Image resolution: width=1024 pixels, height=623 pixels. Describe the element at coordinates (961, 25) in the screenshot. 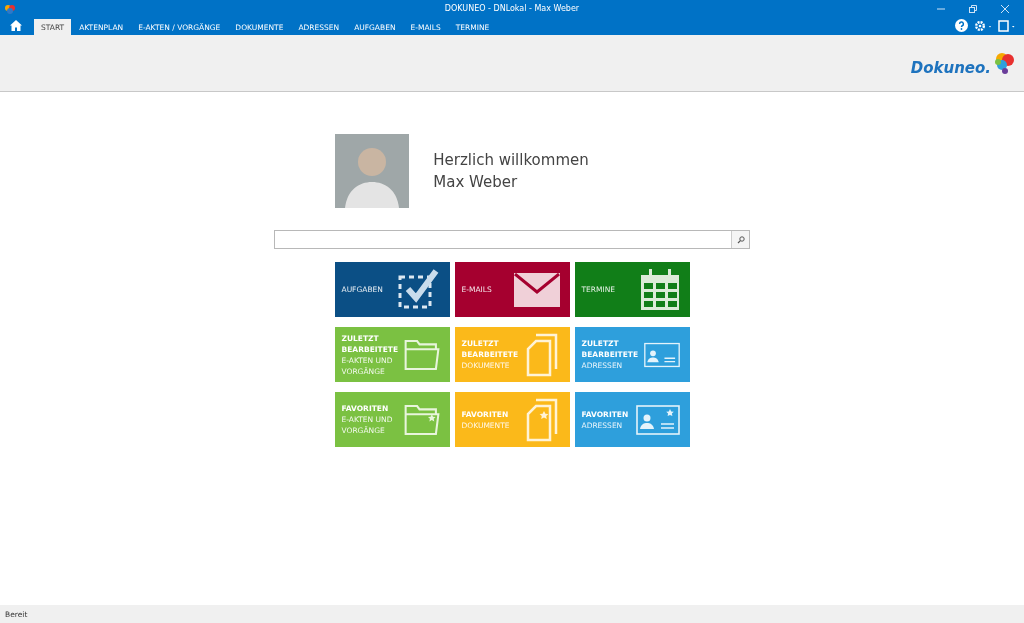

I see `help-icon` at that location.